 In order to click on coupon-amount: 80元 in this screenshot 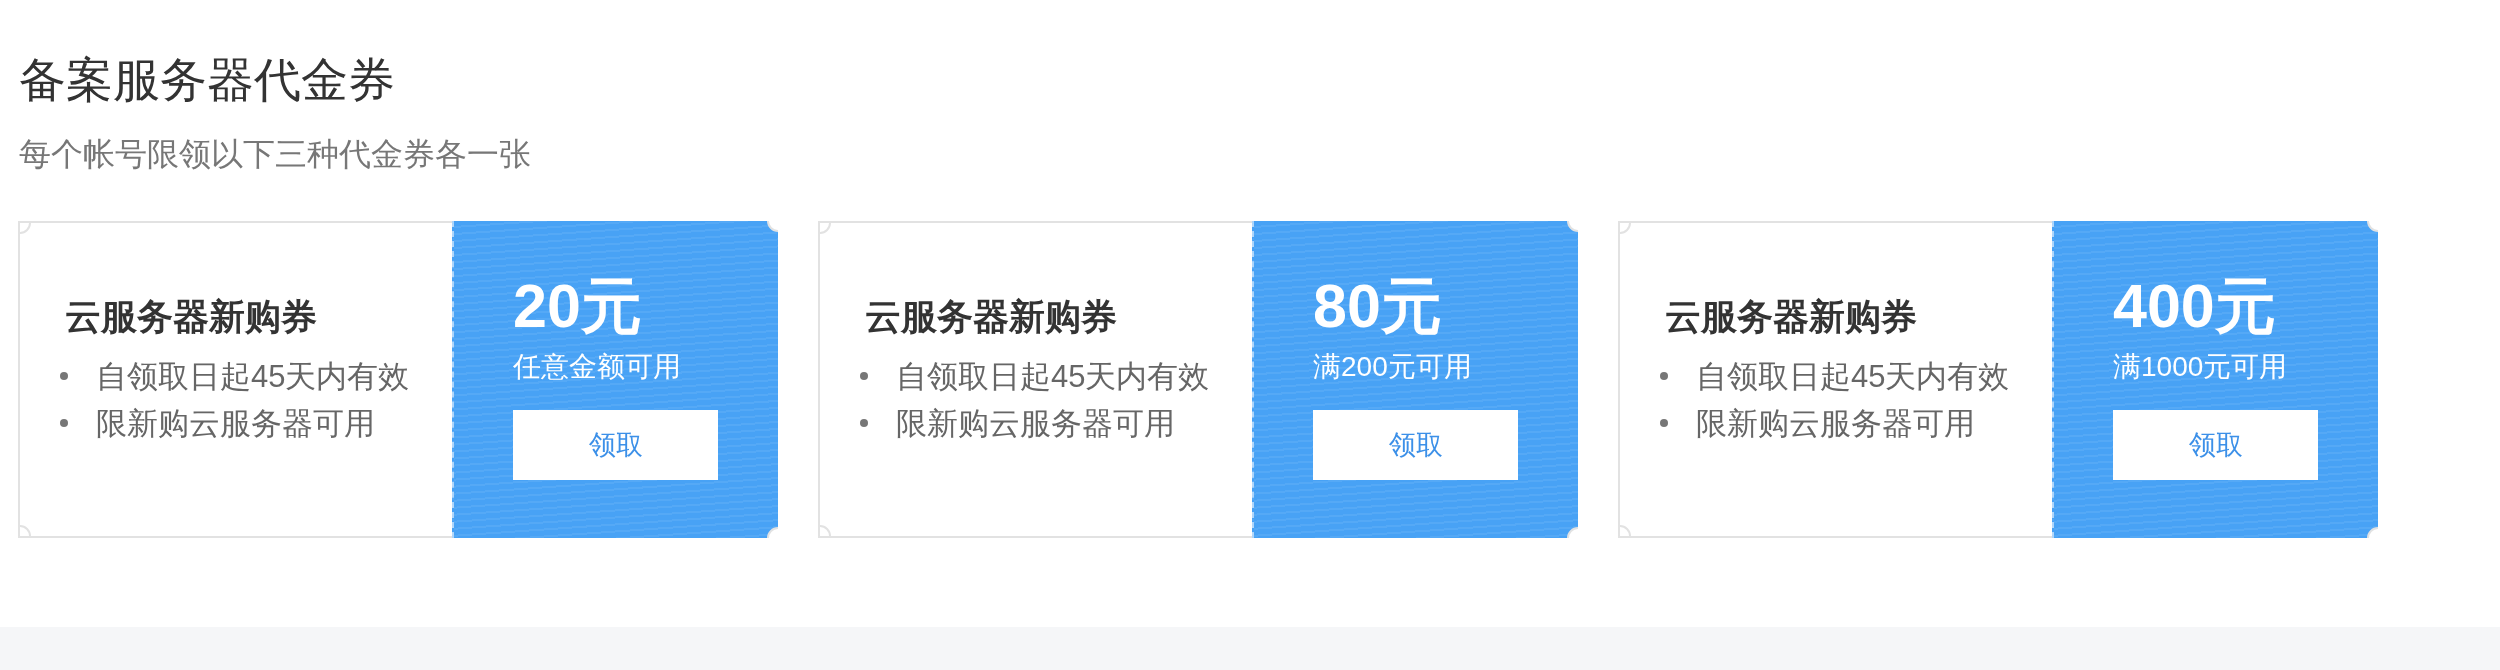, I will do `click(1377, 306)`.